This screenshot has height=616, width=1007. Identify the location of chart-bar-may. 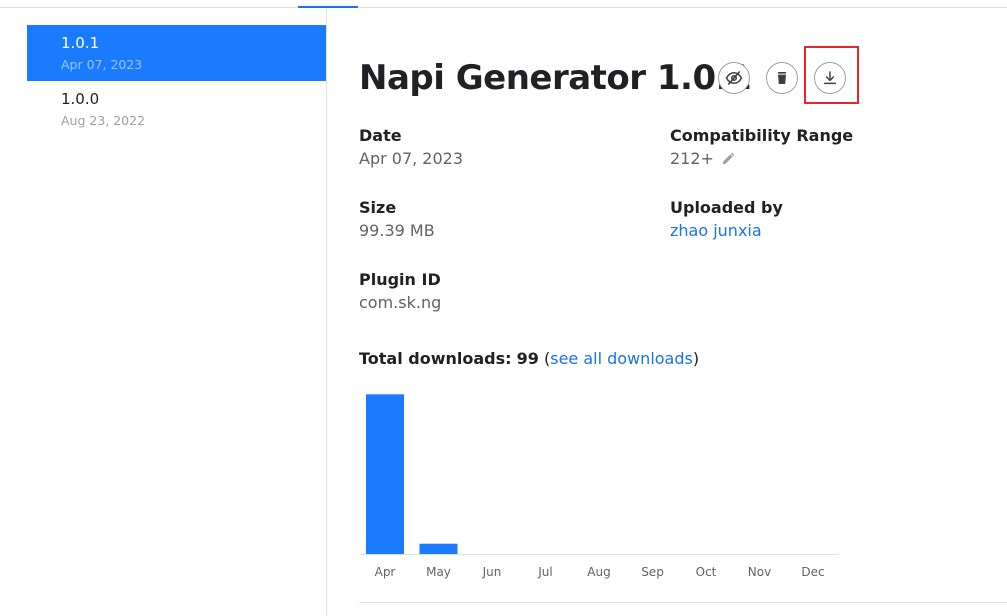
(438, 548).